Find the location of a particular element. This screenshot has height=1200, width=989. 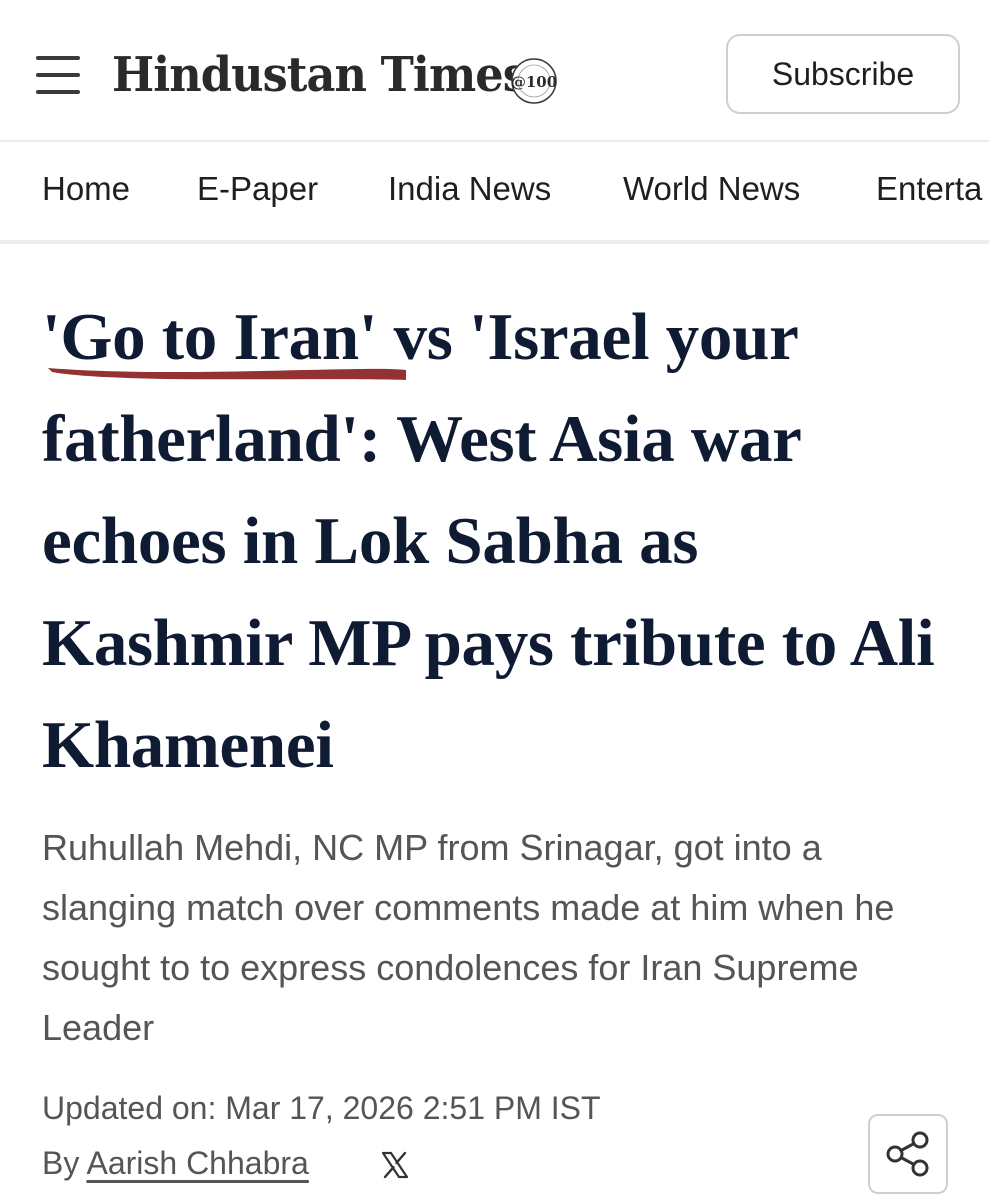

by-label: By is located at coordinates (61, 1163).